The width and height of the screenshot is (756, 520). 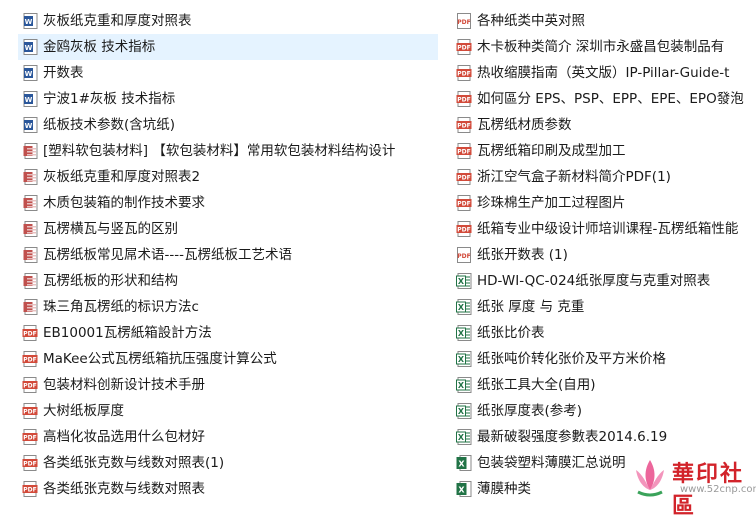 What do you see at coordinates (610, 99) in the screenshot?
I see `file-name: 如何區分 EPS、PSP、EPP、EPE、EPO發泡` at bounding box center [610, 99].